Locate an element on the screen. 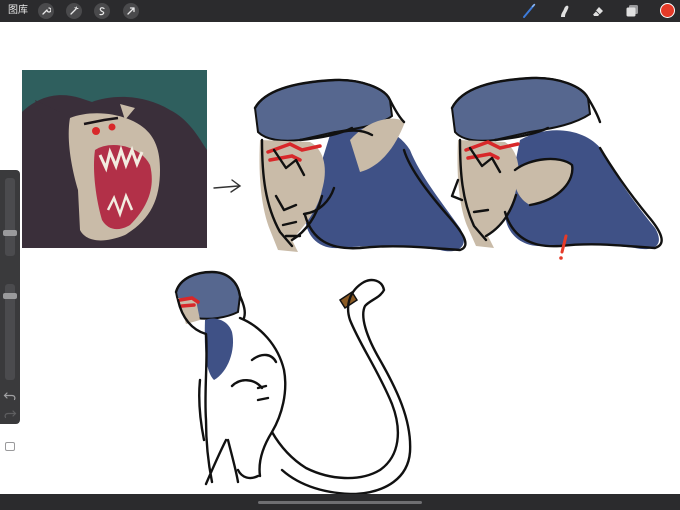 This screenshot has height=510, width=680. brush-size-handle is located at coordinates (10, 232).